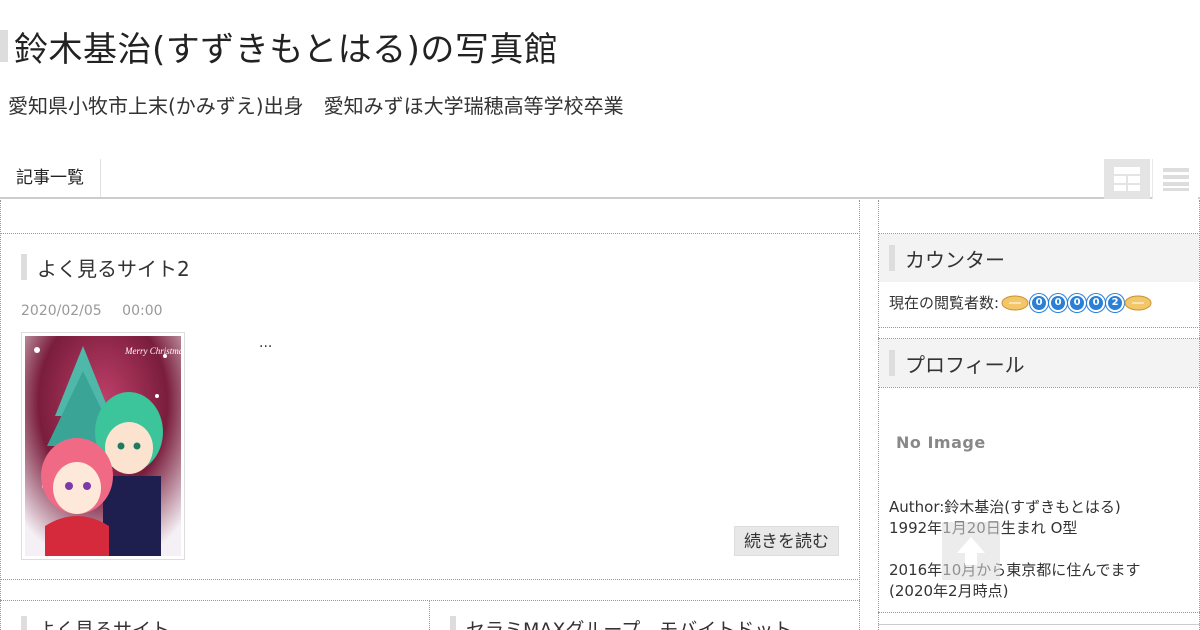  I want to click on post-title: よく見るサイト2, so click(105, 267).